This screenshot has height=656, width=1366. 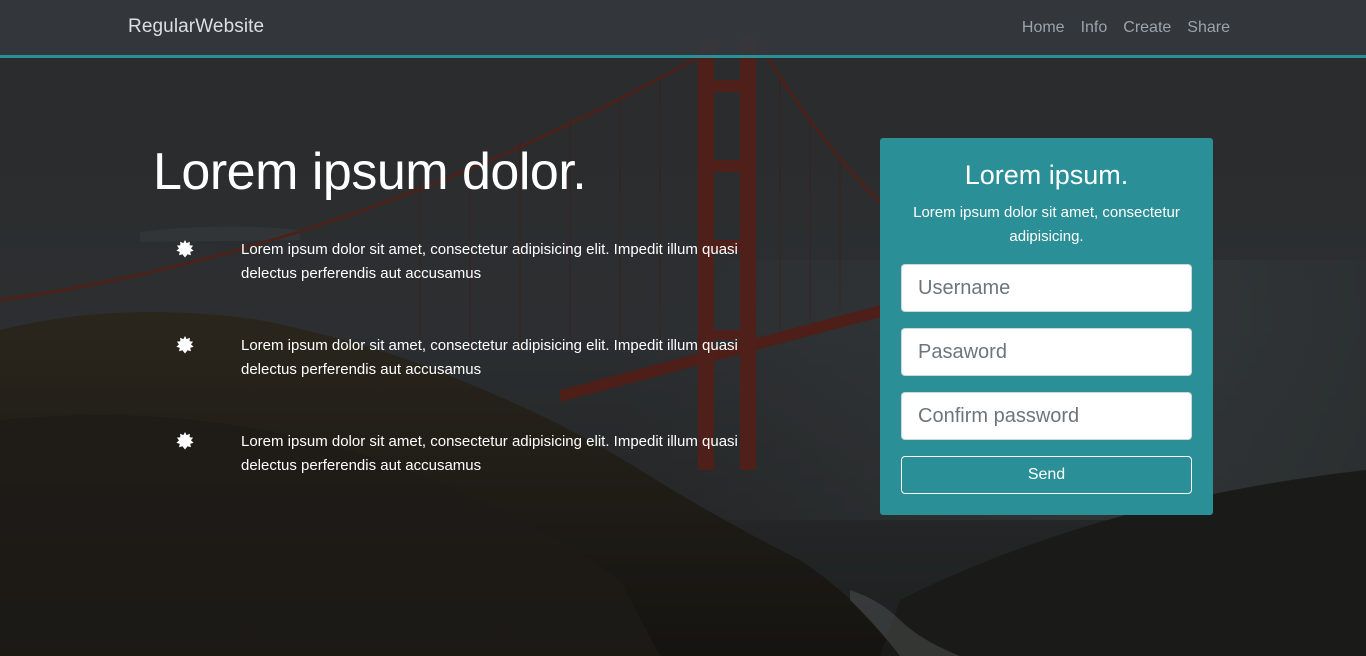 I want to click on hero-title-strong: ipsum, so click(x=380, y=172).